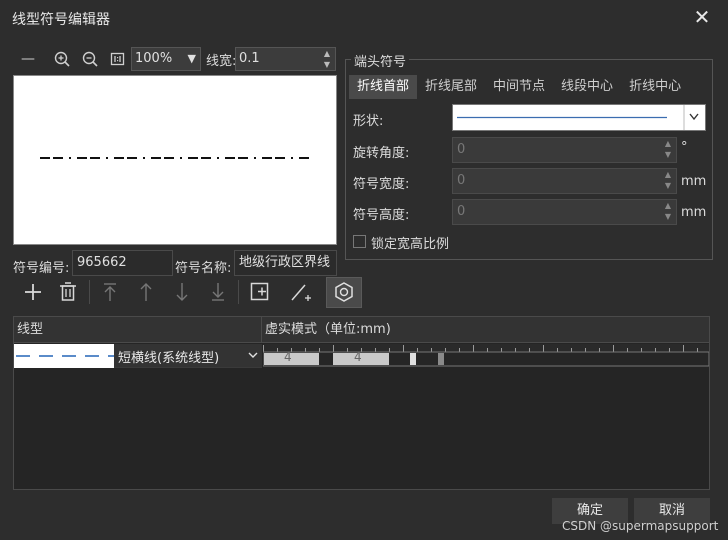  I want to click on move-up-icon, so click(146, 292).